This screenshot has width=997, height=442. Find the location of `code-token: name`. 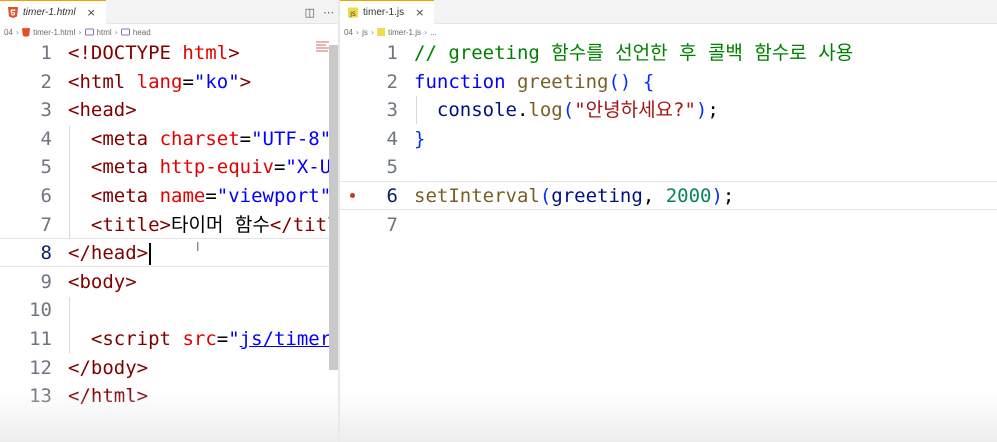

code-token: name is located at coordinates (182, 195).